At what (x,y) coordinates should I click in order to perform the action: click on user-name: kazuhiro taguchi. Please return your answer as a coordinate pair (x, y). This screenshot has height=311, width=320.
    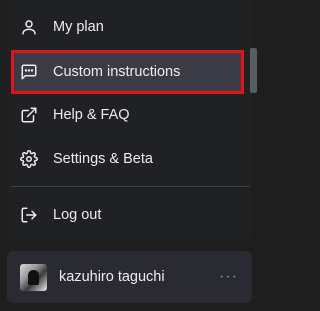
    Looking at the image, I should click on (112, 277).